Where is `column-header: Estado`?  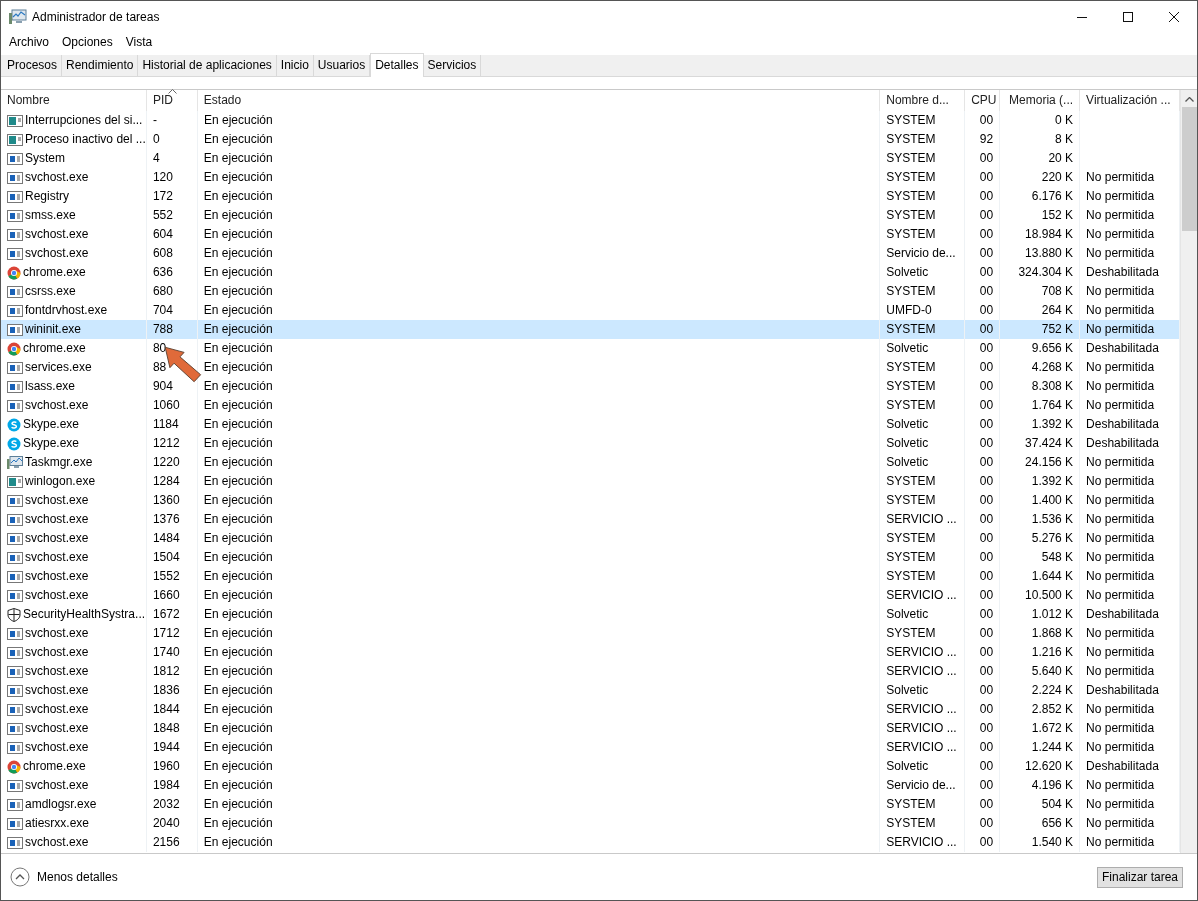 column-header: Estado is located at coordinates (539, 100).